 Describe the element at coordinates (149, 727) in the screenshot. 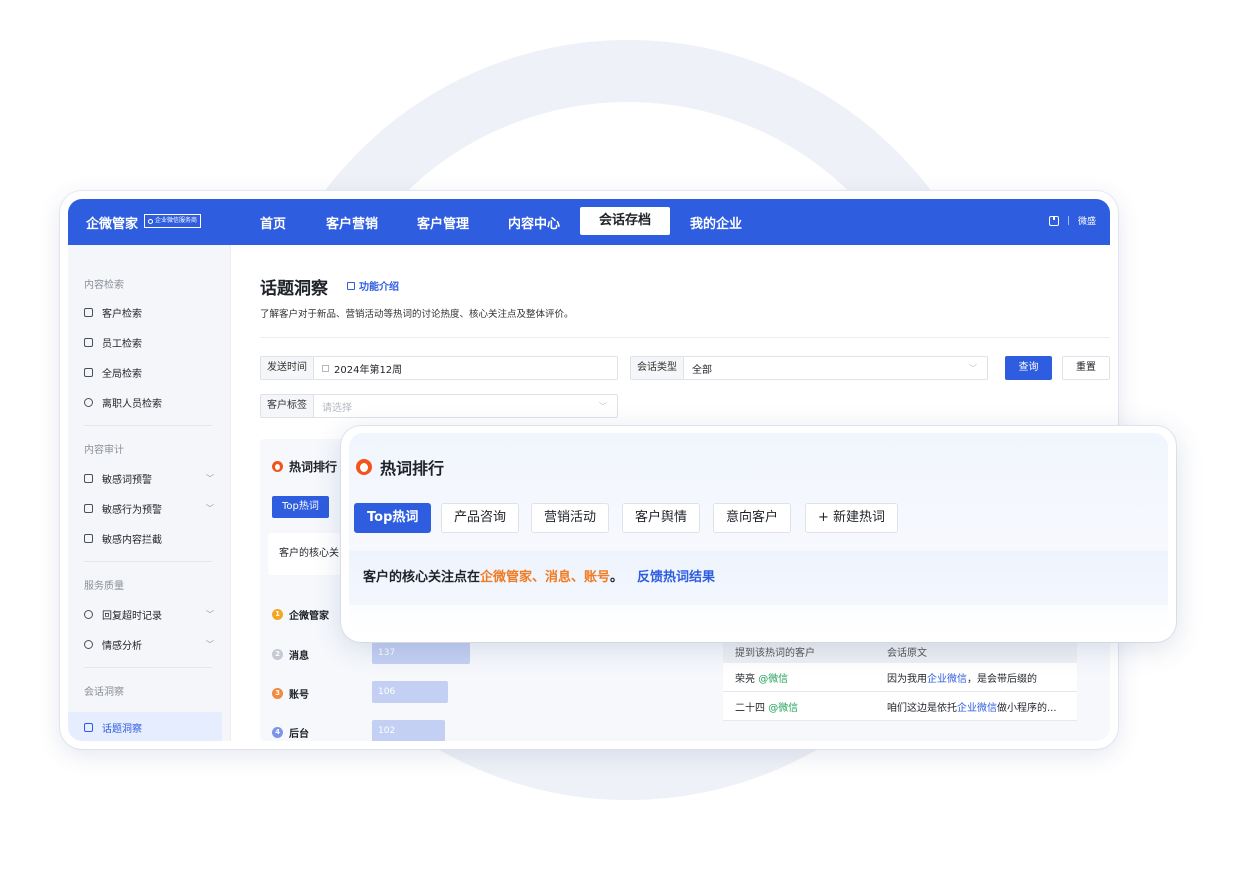

I see `sidebar-item-topic-insight: 话题洞察` at that location.